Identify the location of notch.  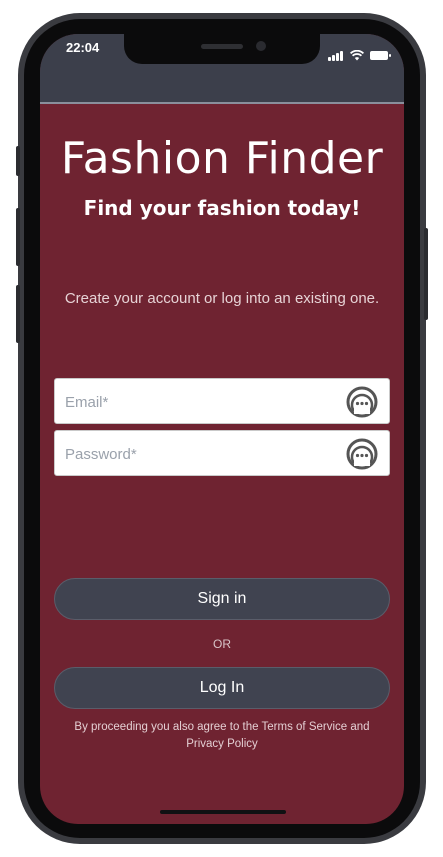
(222, 49).